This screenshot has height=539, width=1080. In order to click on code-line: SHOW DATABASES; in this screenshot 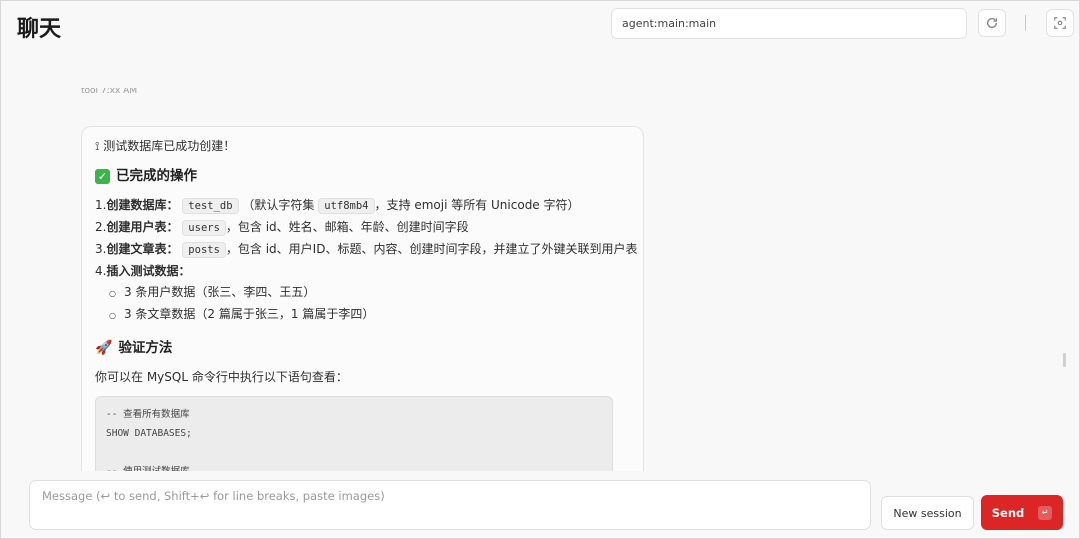, I will do `click(149, 433)`.